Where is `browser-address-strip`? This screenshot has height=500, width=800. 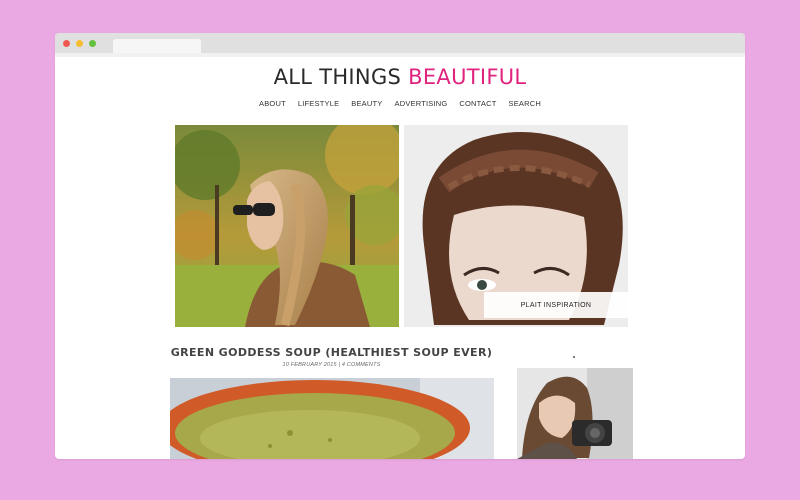 browser-address-strip is located at coordinates (400, 55).